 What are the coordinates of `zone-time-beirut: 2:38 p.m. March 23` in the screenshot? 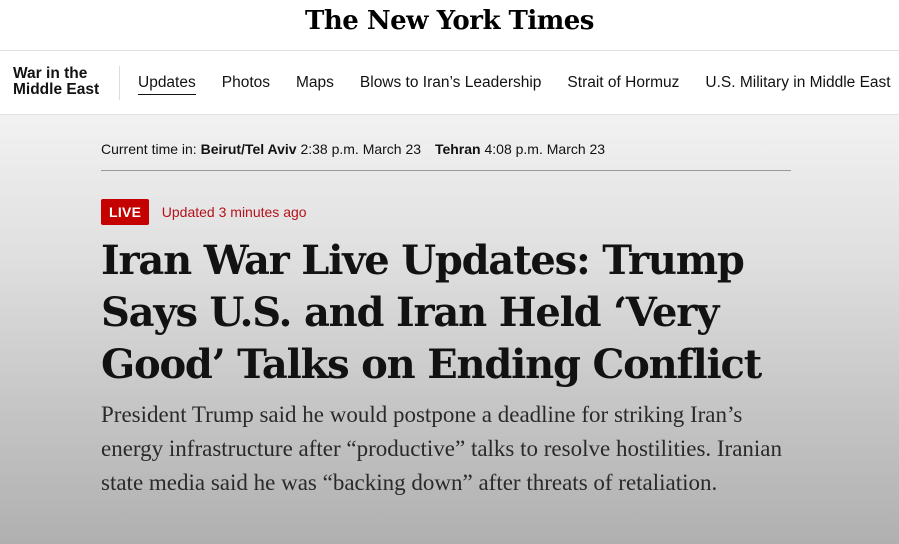 It's located at (361, 149).